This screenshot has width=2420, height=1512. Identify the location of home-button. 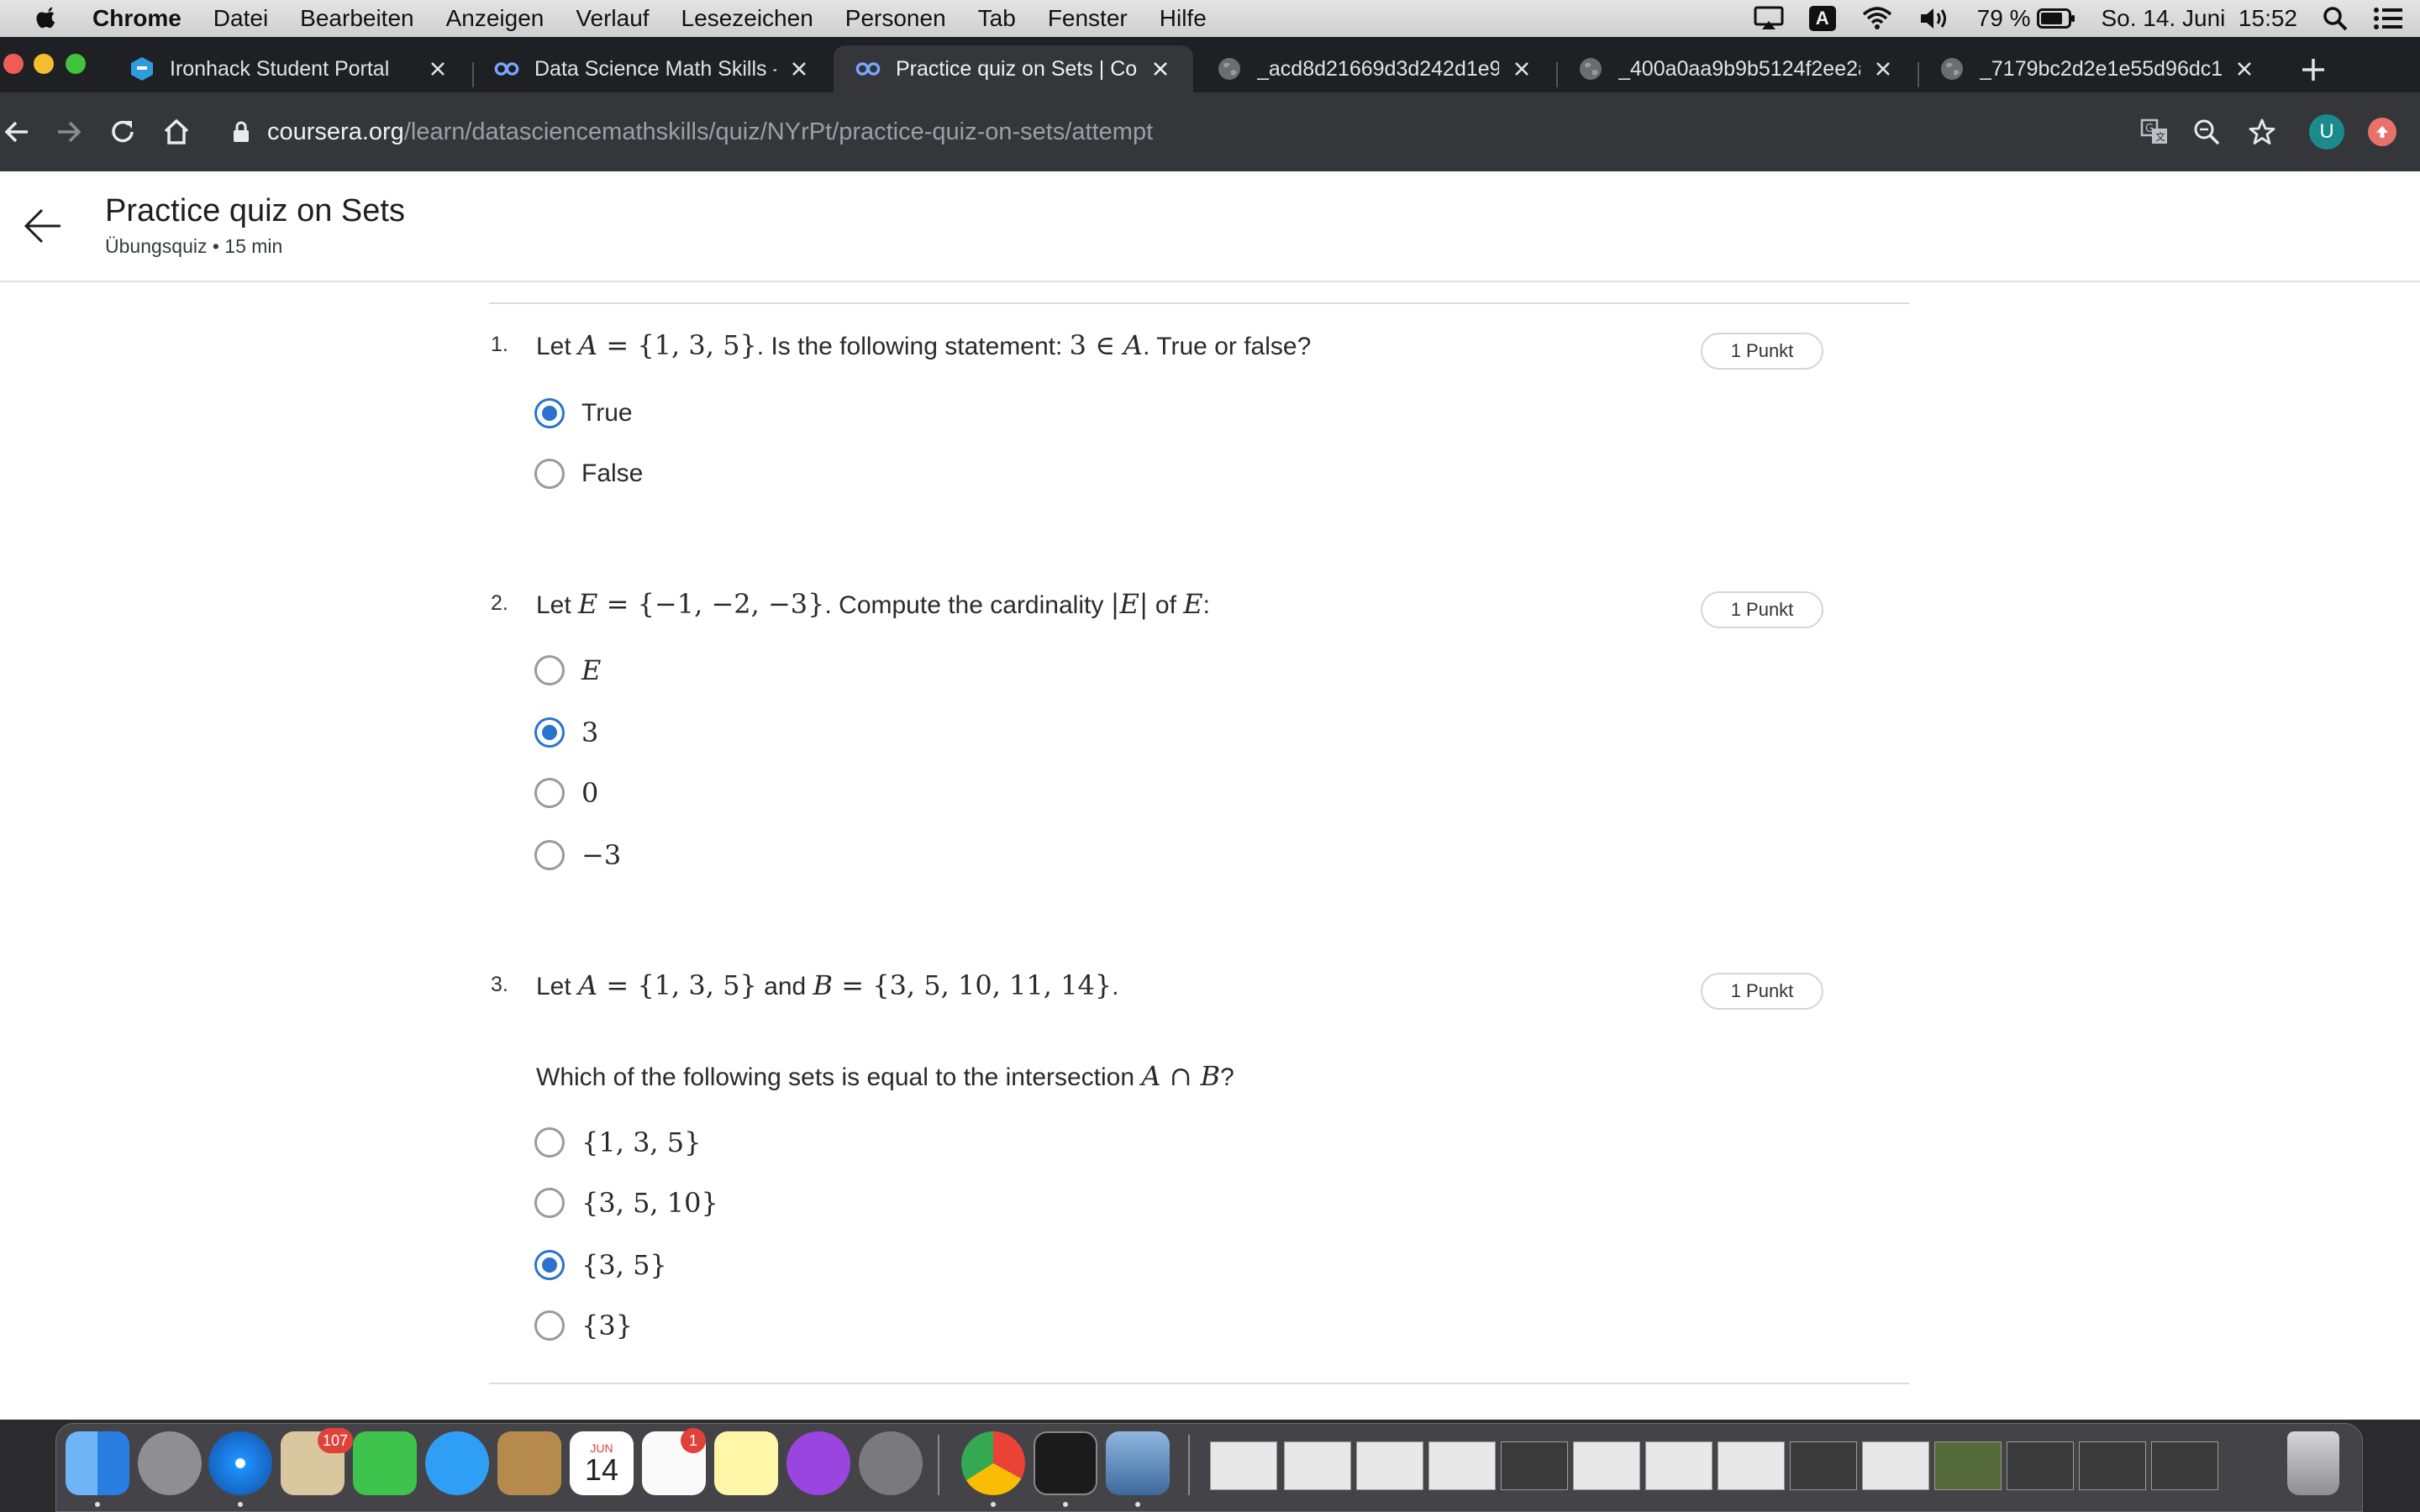
(176, 132).